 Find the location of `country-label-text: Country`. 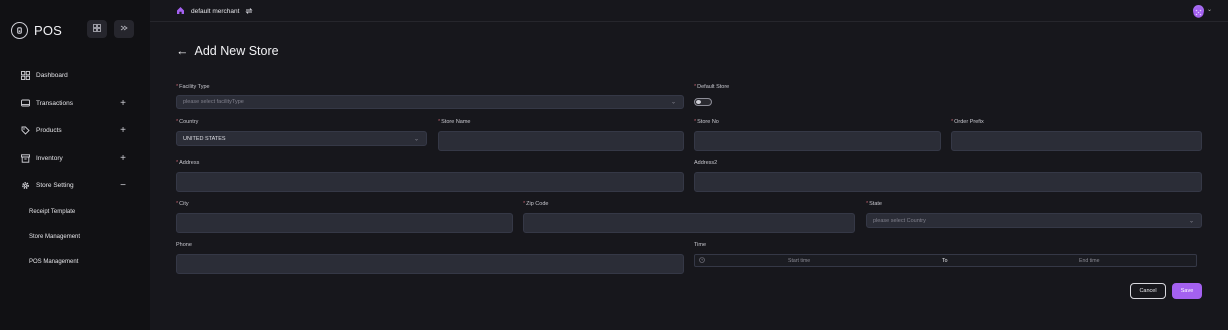

country-label-text: Country is located at coordinates (189, 122).